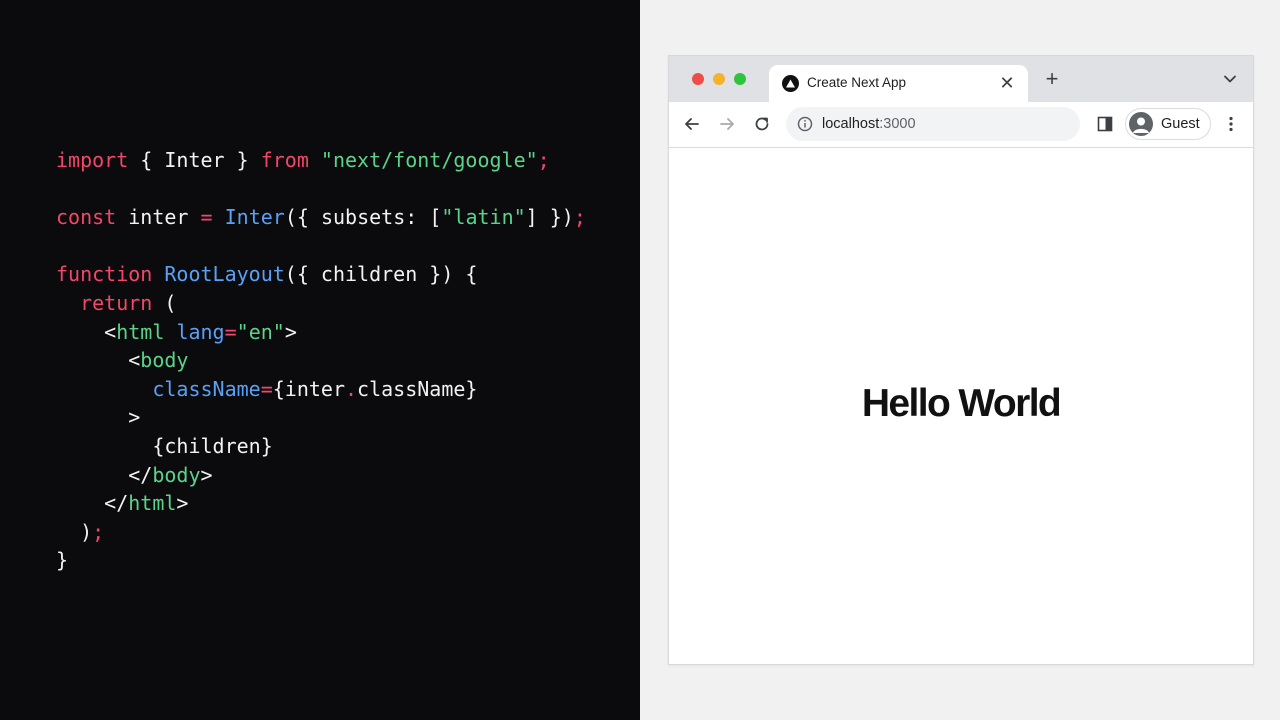 The height and width of the screenshot is (720, 1280). I want to click on code-token: ), so click(74, 531).